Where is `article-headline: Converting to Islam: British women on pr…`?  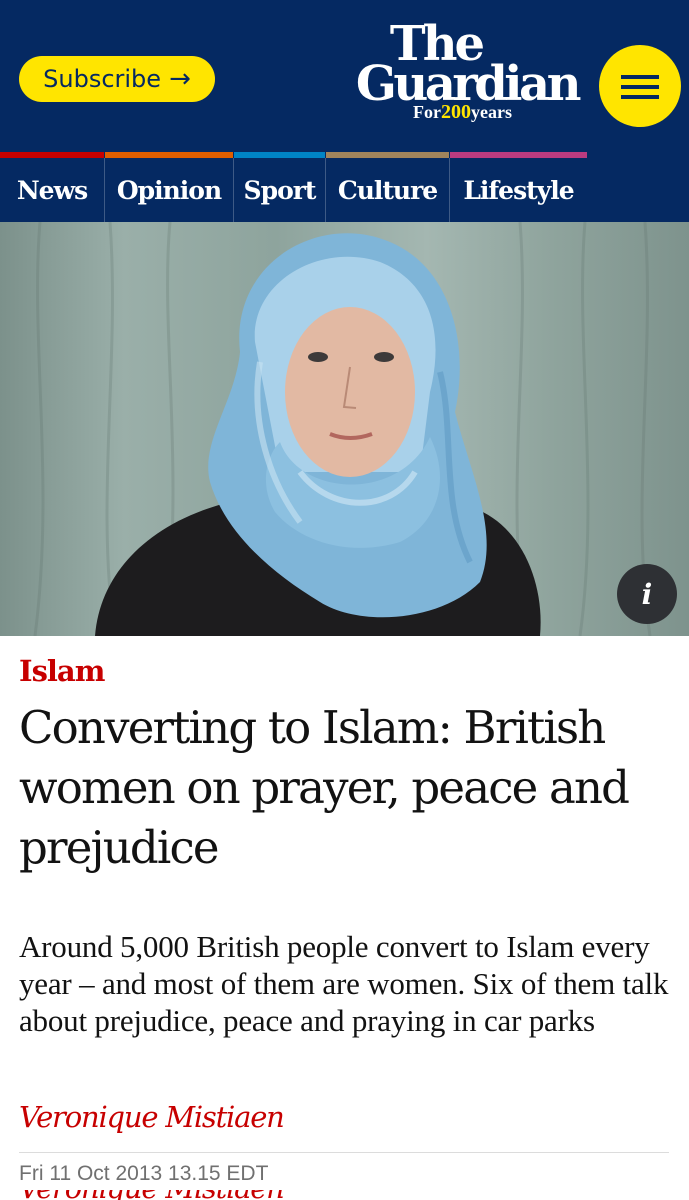 article-headline: Converting to Islam: British women on pr… is located at coordinates (324, 787).